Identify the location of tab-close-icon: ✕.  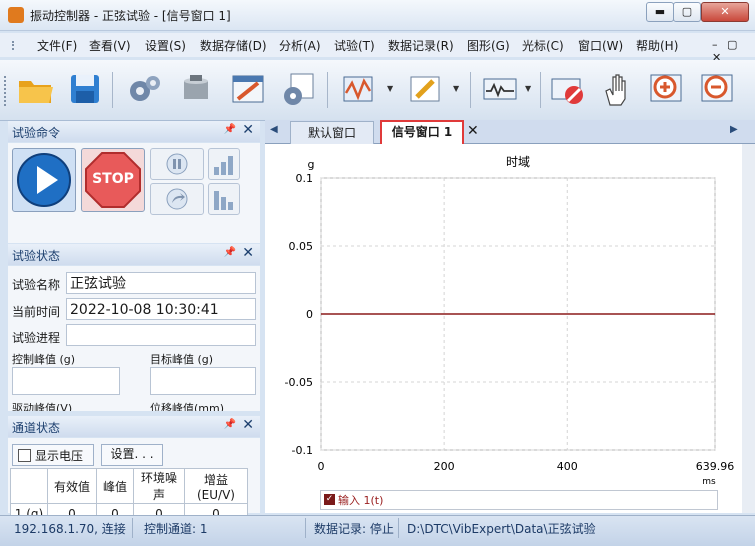
(473, 131).